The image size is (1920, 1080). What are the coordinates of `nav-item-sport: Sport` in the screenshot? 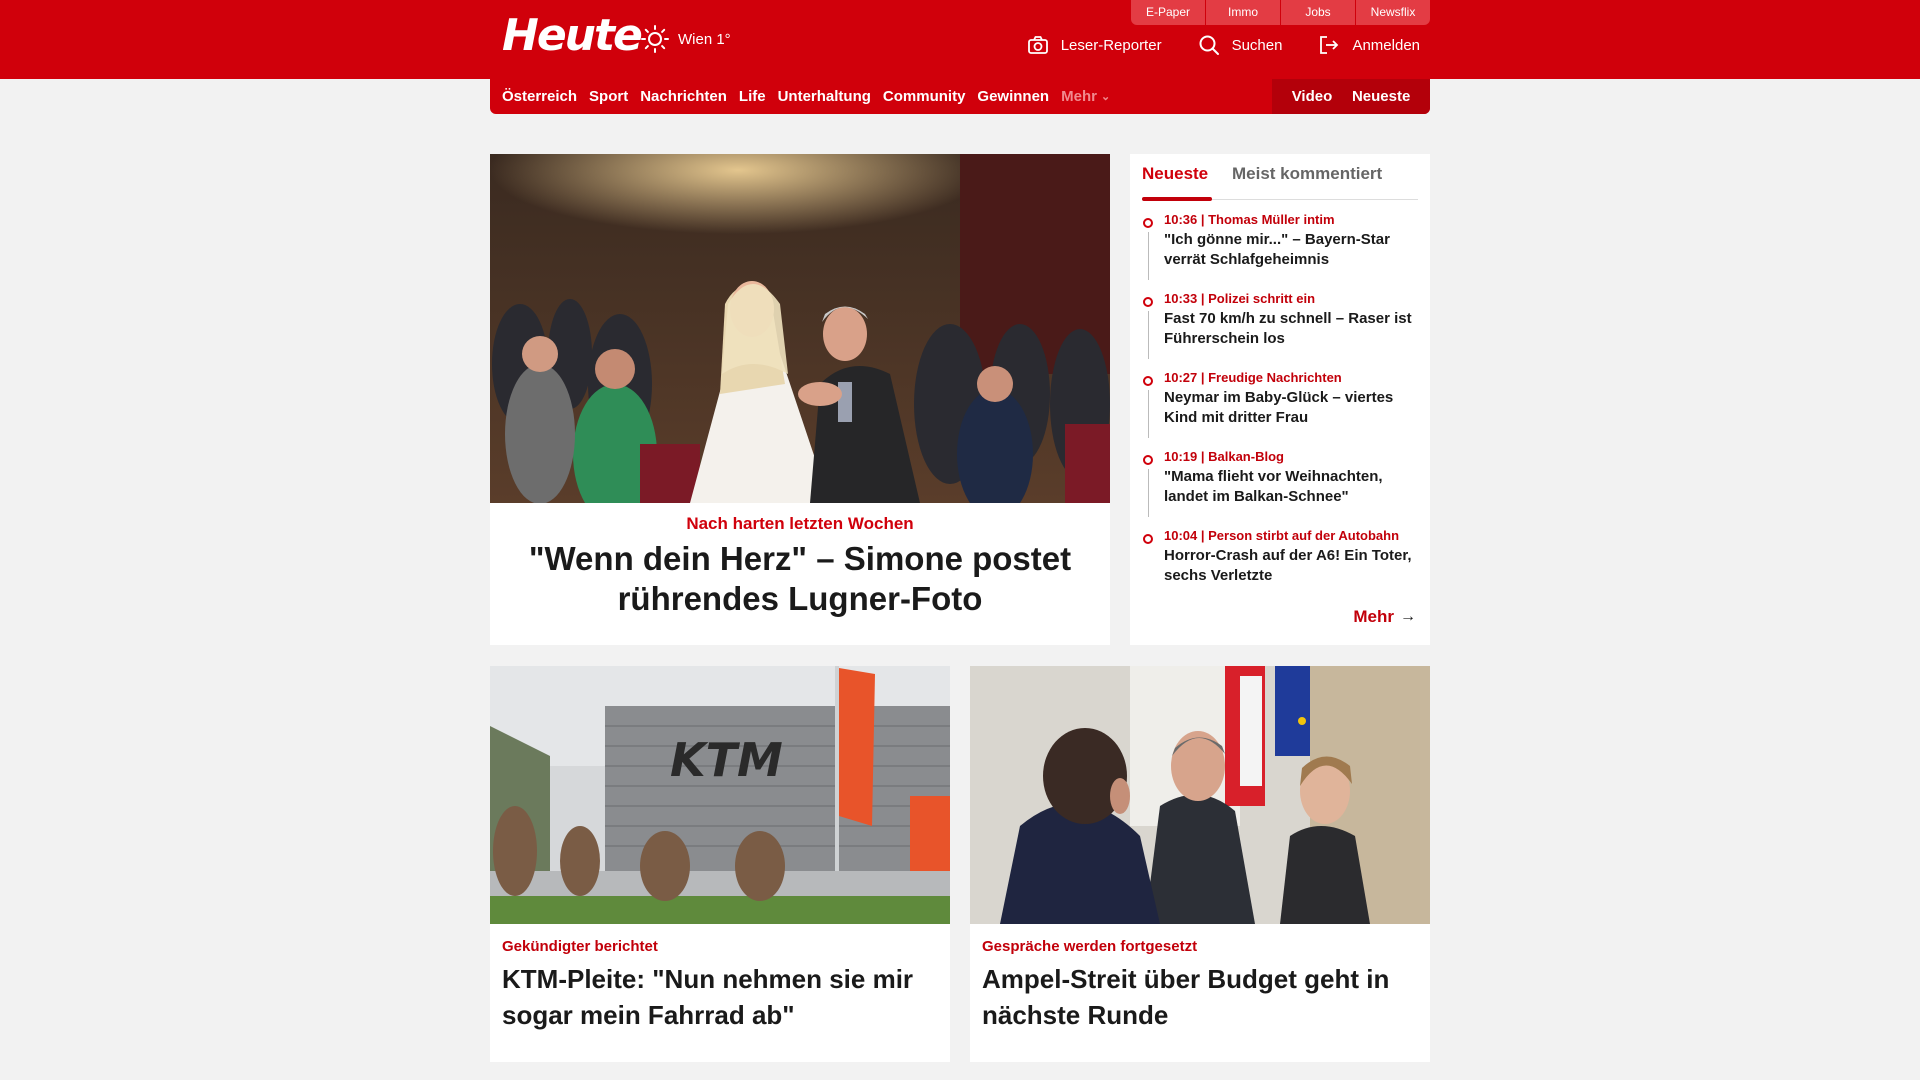 It's located at (608, 96).